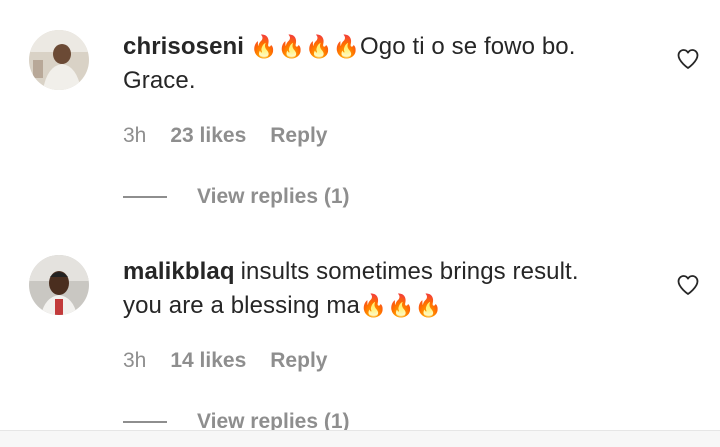 This screenshot has height=447, width=720. I want to click on likes-count: 23 likes, so click(208, 136).